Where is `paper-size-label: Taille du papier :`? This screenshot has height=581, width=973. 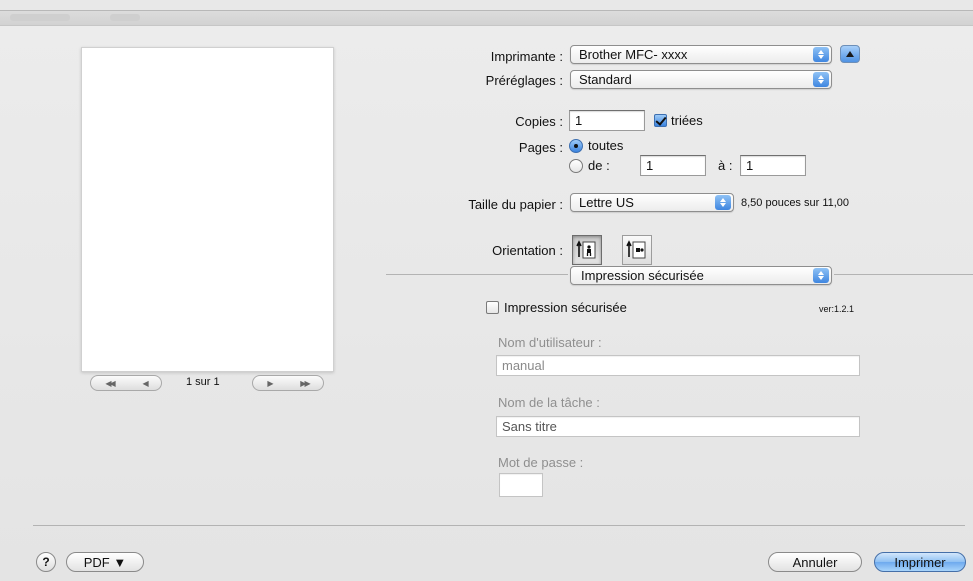 paper-size-label: Taille du papier : is located at coordinates (515, 204).